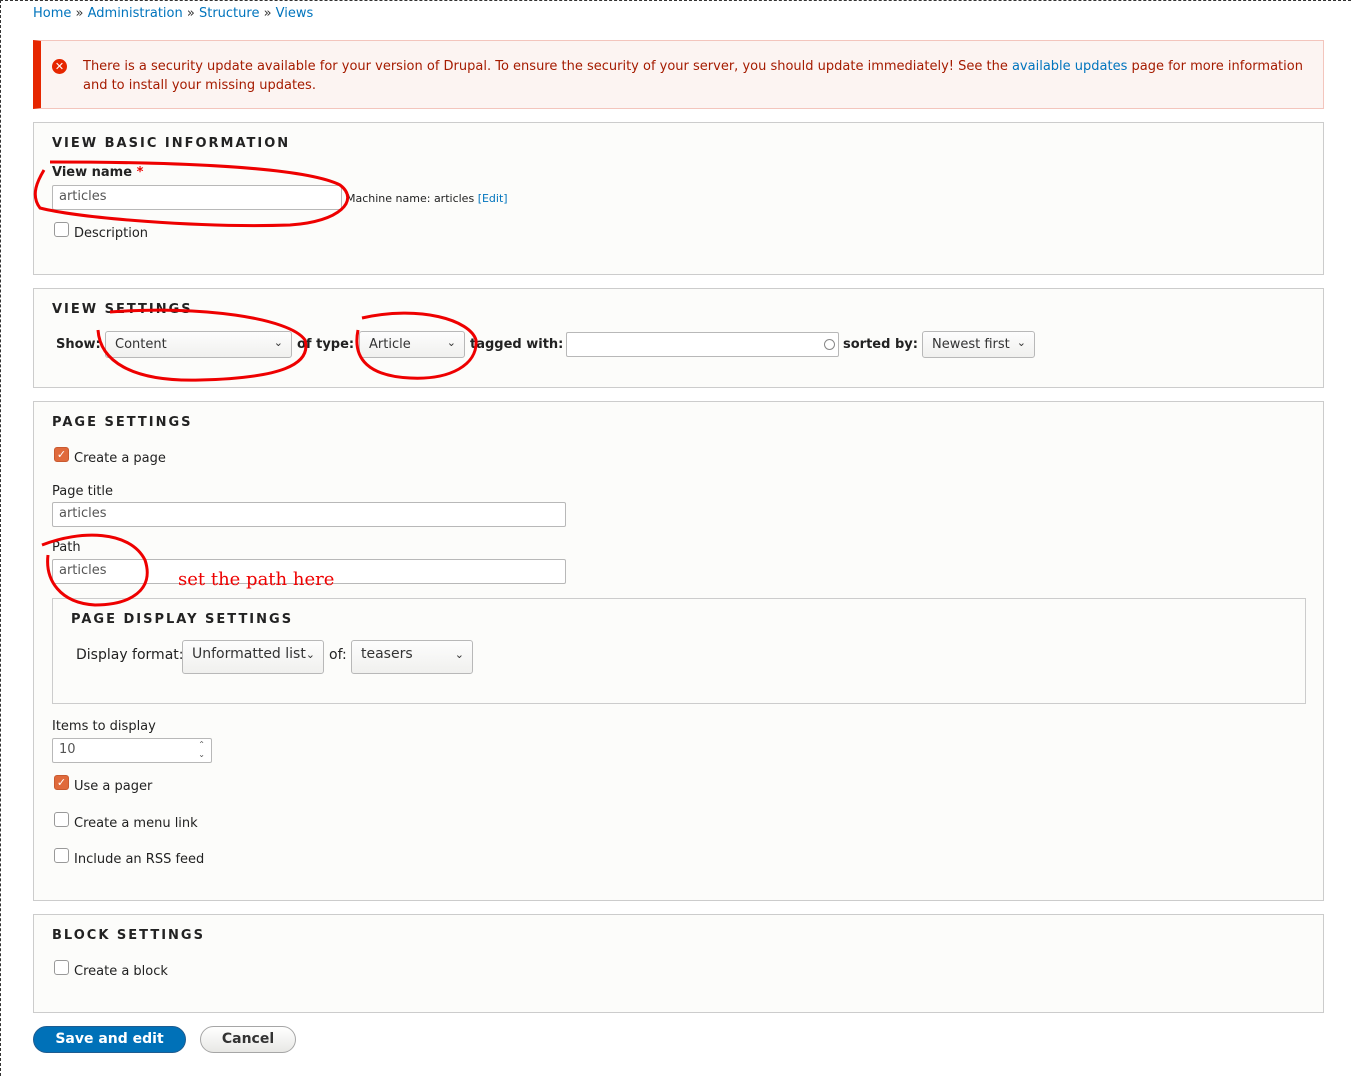 This screenshot has height=1076, width=1351. I want to click on type-select: Article ⌄, so click(412, 344).